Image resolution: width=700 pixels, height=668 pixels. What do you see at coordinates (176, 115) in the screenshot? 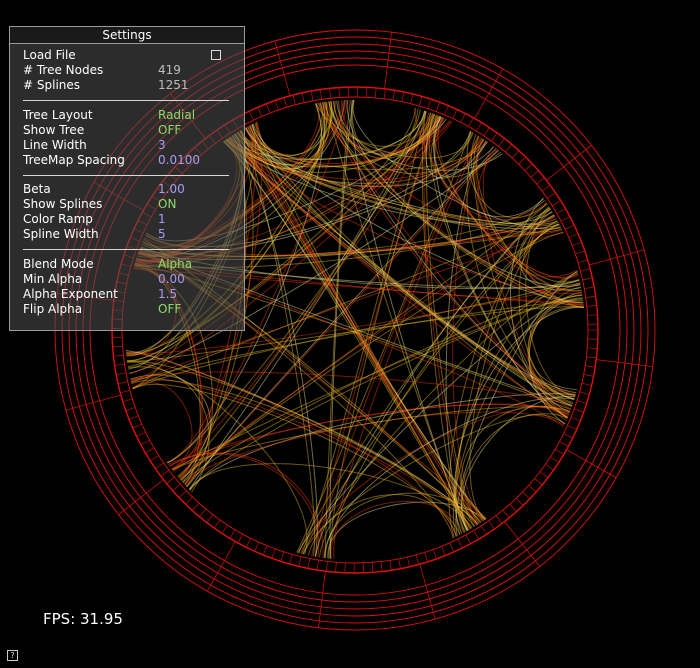
I see `tree-layout-value: Radial` at bounding box center [176, 115].